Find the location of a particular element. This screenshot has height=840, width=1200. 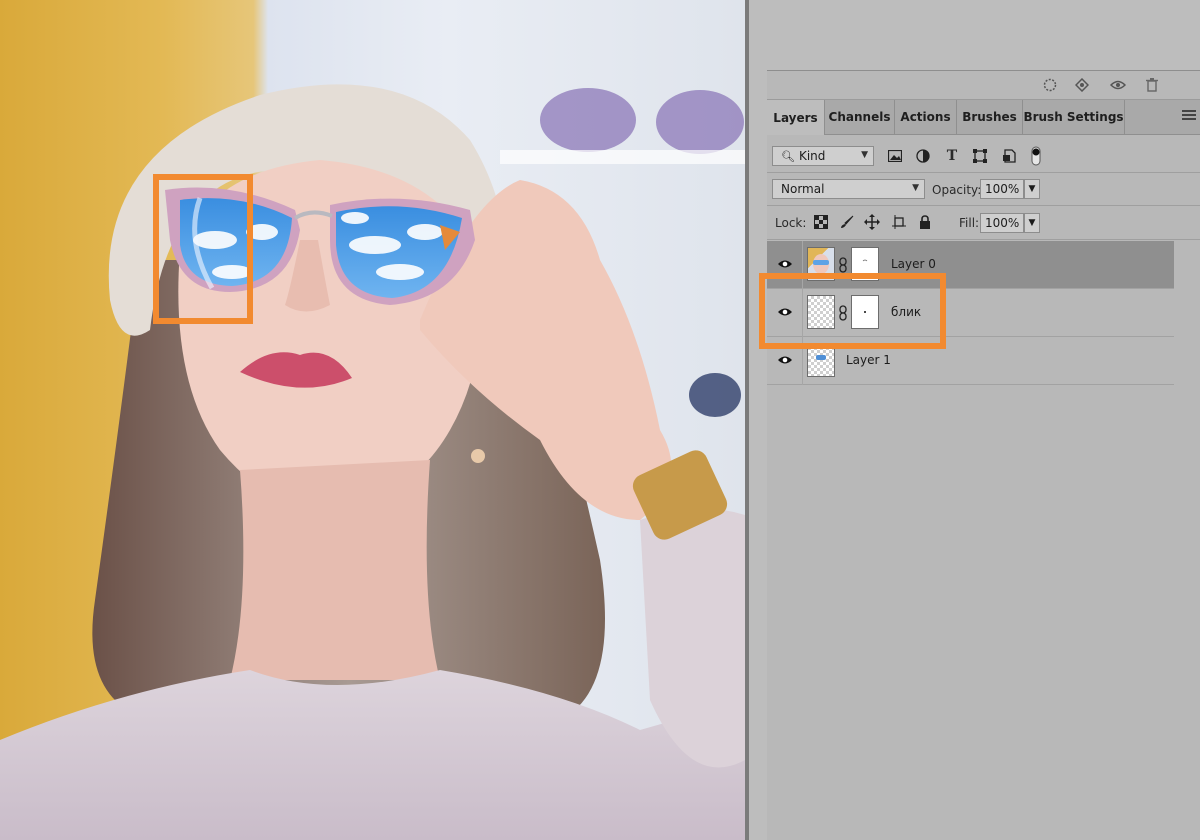

layer-name: Layer 1 is located at coordinates (868, 360).